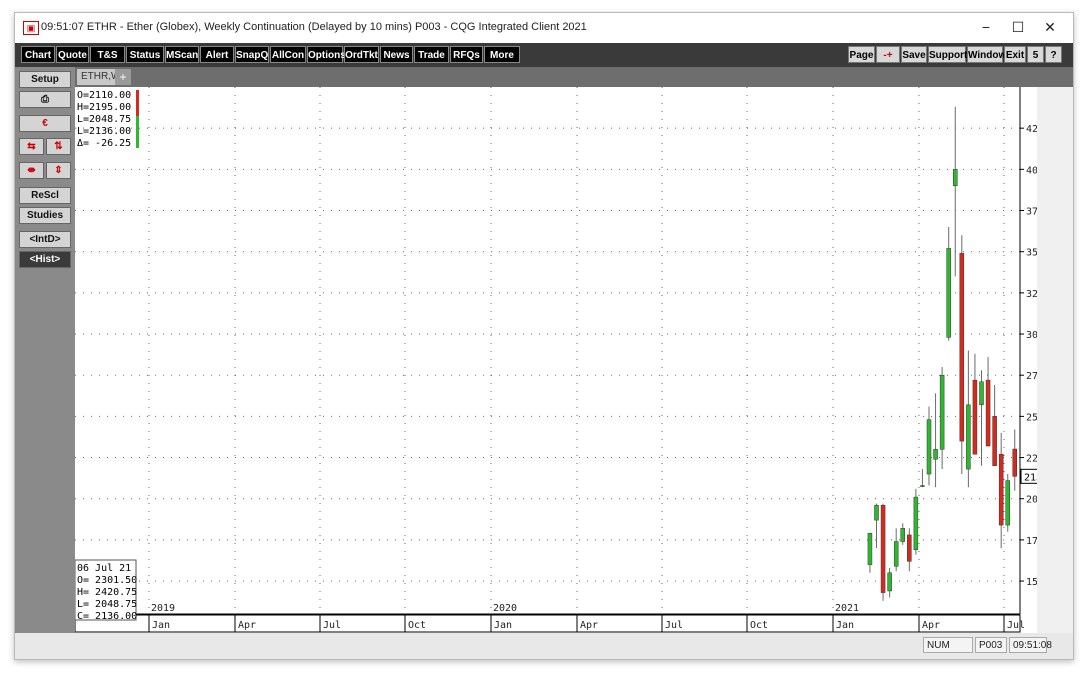  Describe the element at coordinates (1031, 582) in the screenshot. I see `price-tick-label: 1500.00` at that location.